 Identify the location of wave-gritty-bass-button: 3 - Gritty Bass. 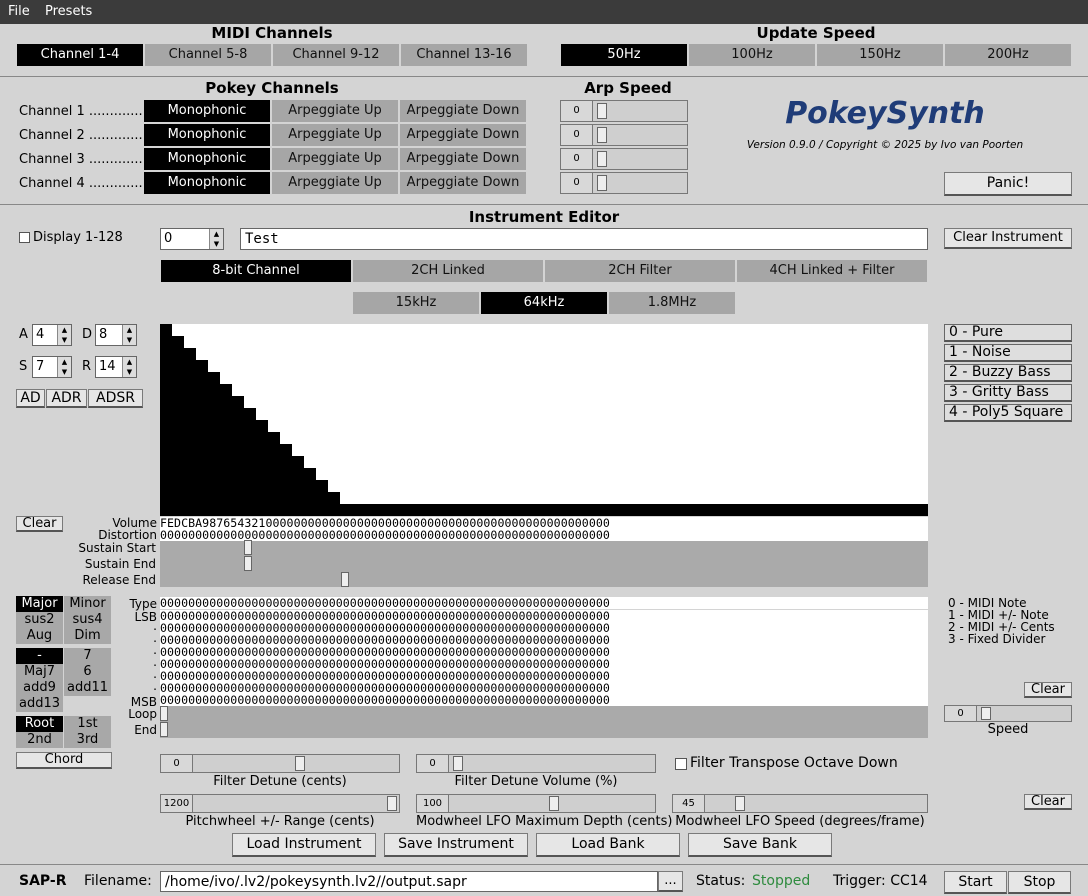
(1008, 393).